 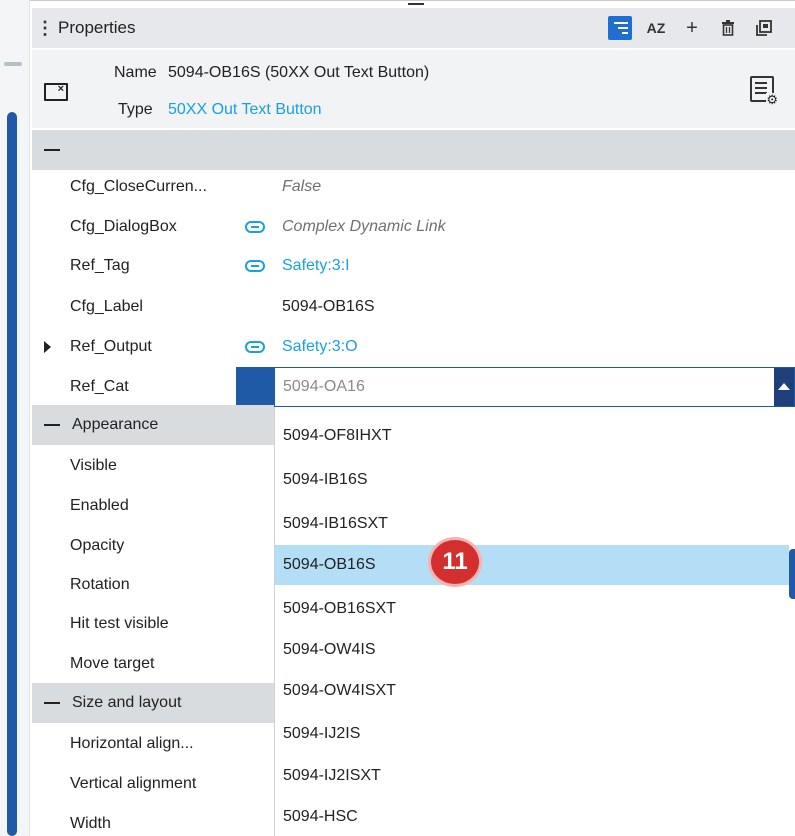 I want to click on dropdown-toggle-icon, so click(x=784, y=387).